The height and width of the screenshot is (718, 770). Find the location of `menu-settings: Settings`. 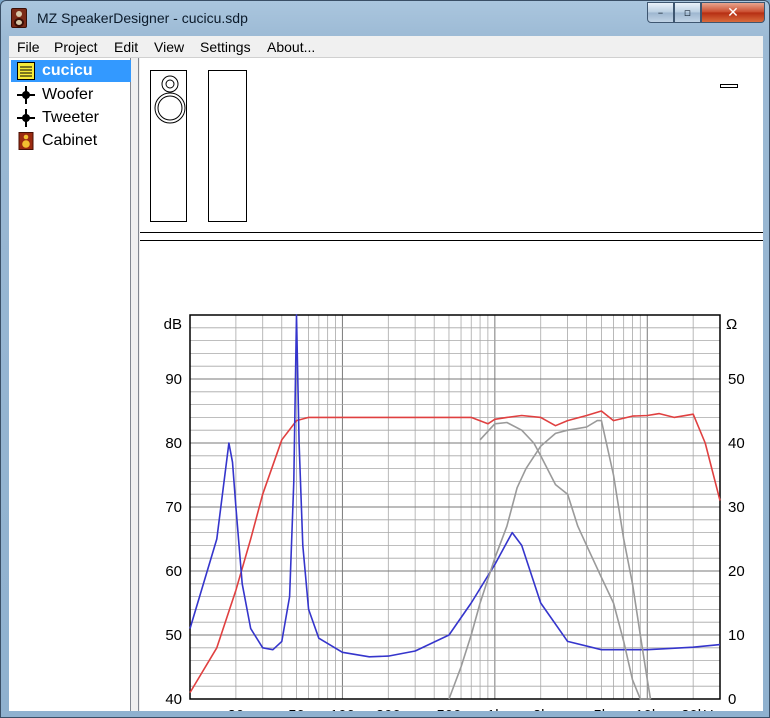

menu-settings: Settings is located at coordinates (225, 47).